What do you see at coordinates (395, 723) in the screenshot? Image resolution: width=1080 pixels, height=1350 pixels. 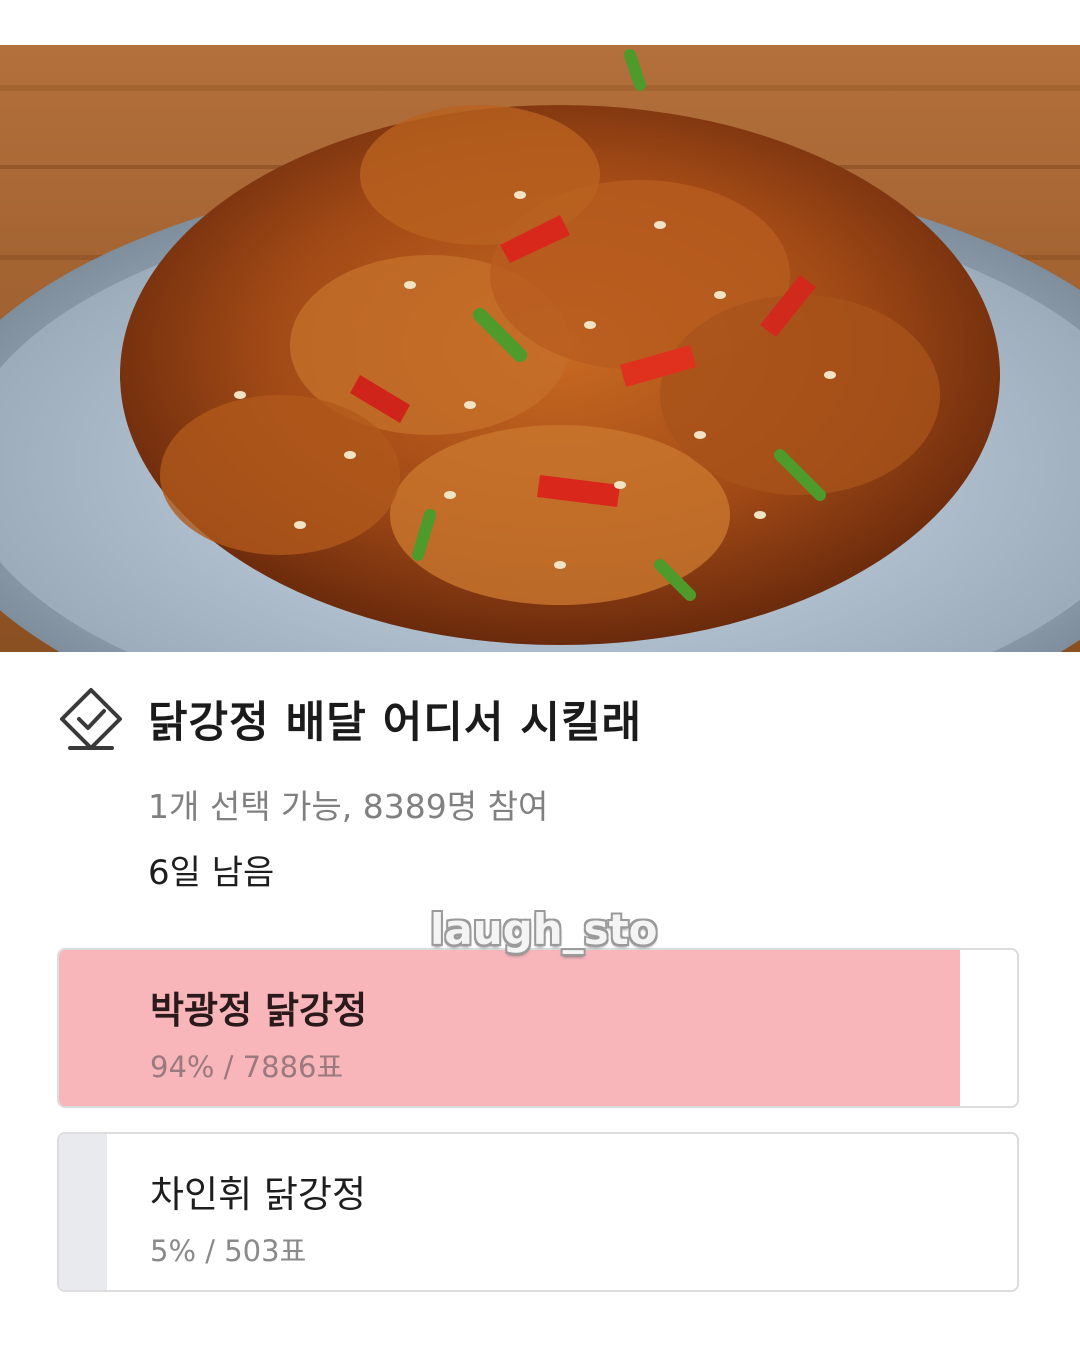 I see `poll-title: 닭강정 배달 어디서 시킬래` at bounding box center [395, 723].